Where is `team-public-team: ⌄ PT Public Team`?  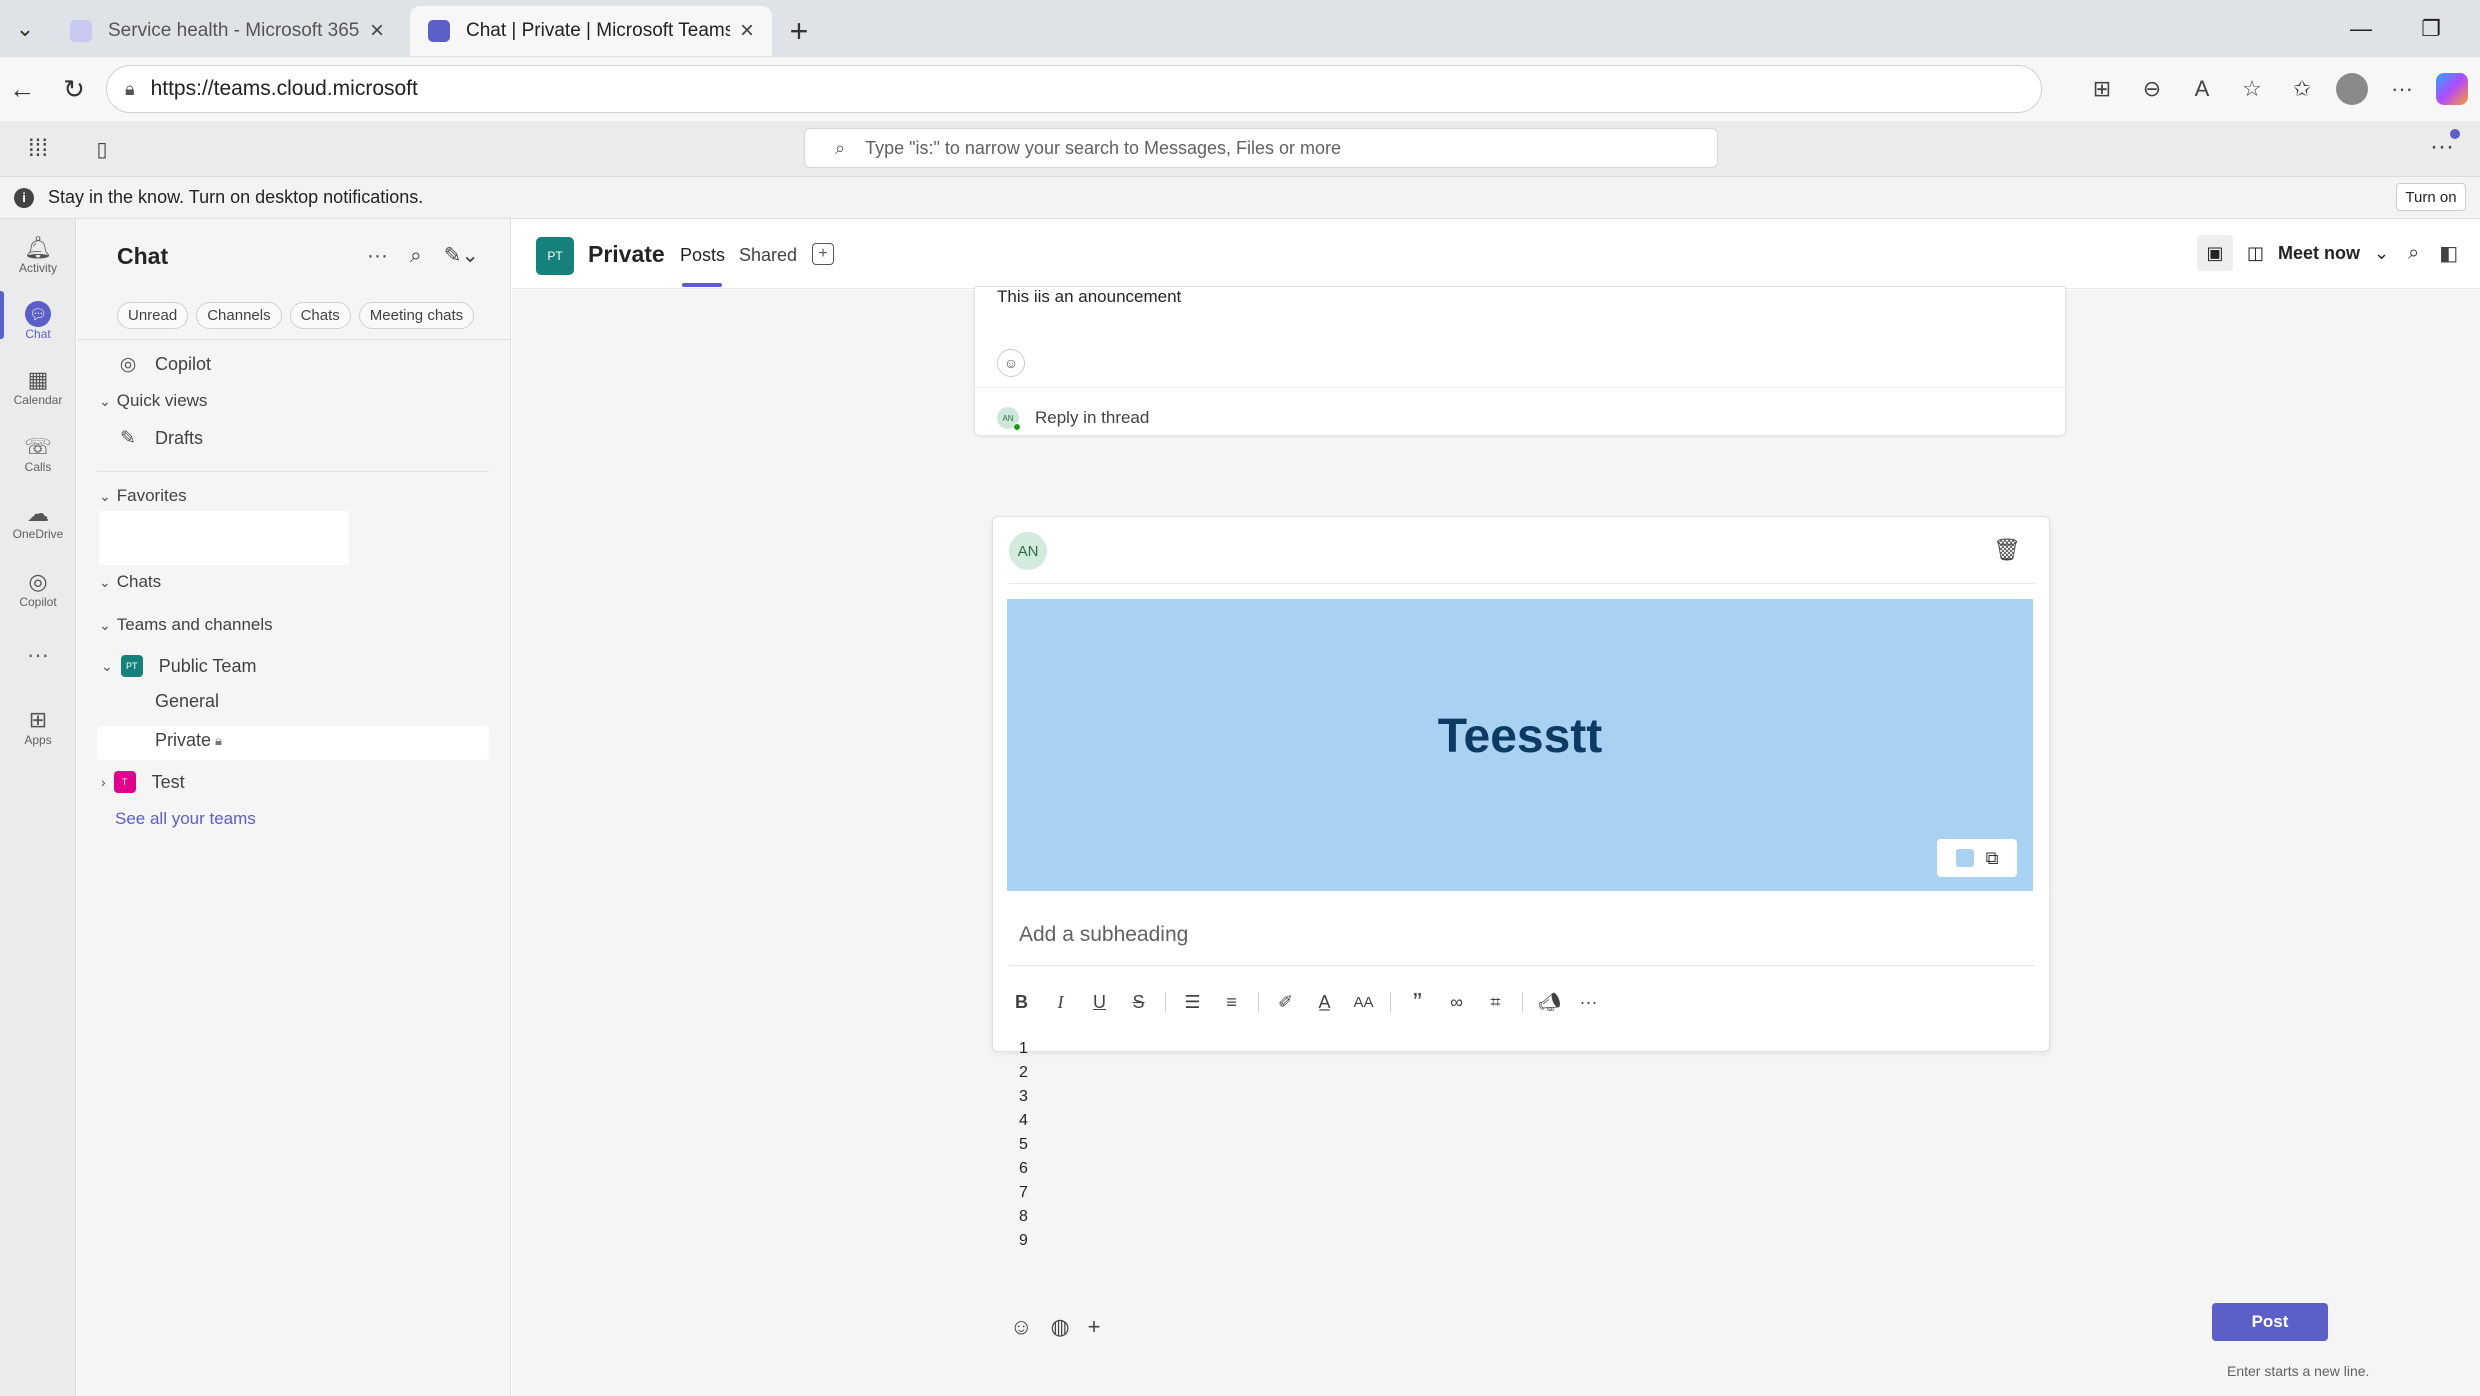
team-public-team: ⌄ PT Public Team is located at coordinates (178, 666).